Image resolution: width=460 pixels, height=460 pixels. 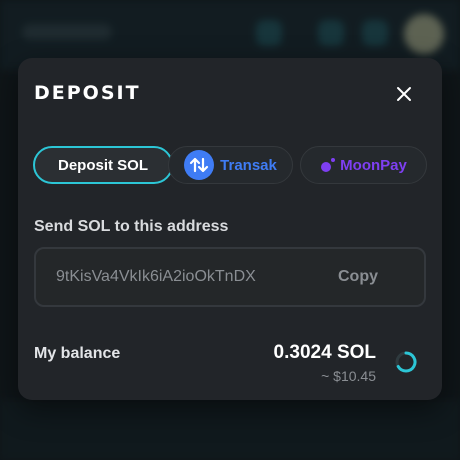 What do you see at coordinates (358, 277) in the screenshot?
I see `copy-button: Copy` at bounding box center [358, 277].